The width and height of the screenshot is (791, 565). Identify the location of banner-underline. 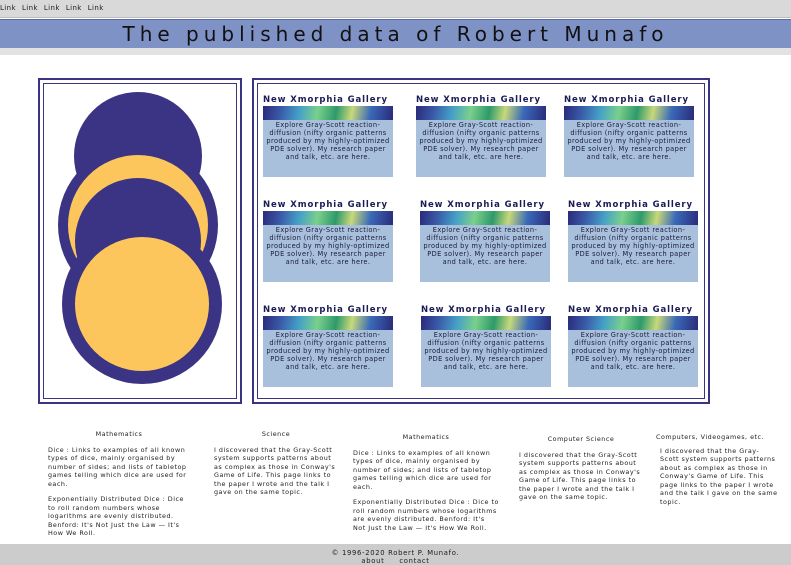
(395, 51).